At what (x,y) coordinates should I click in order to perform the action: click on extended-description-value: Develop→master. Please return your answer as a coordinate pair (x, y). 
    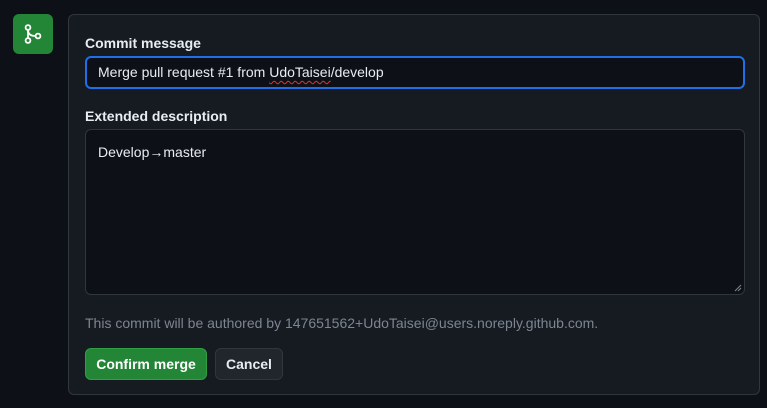
    Looking at the image, I should click on (152, 152).